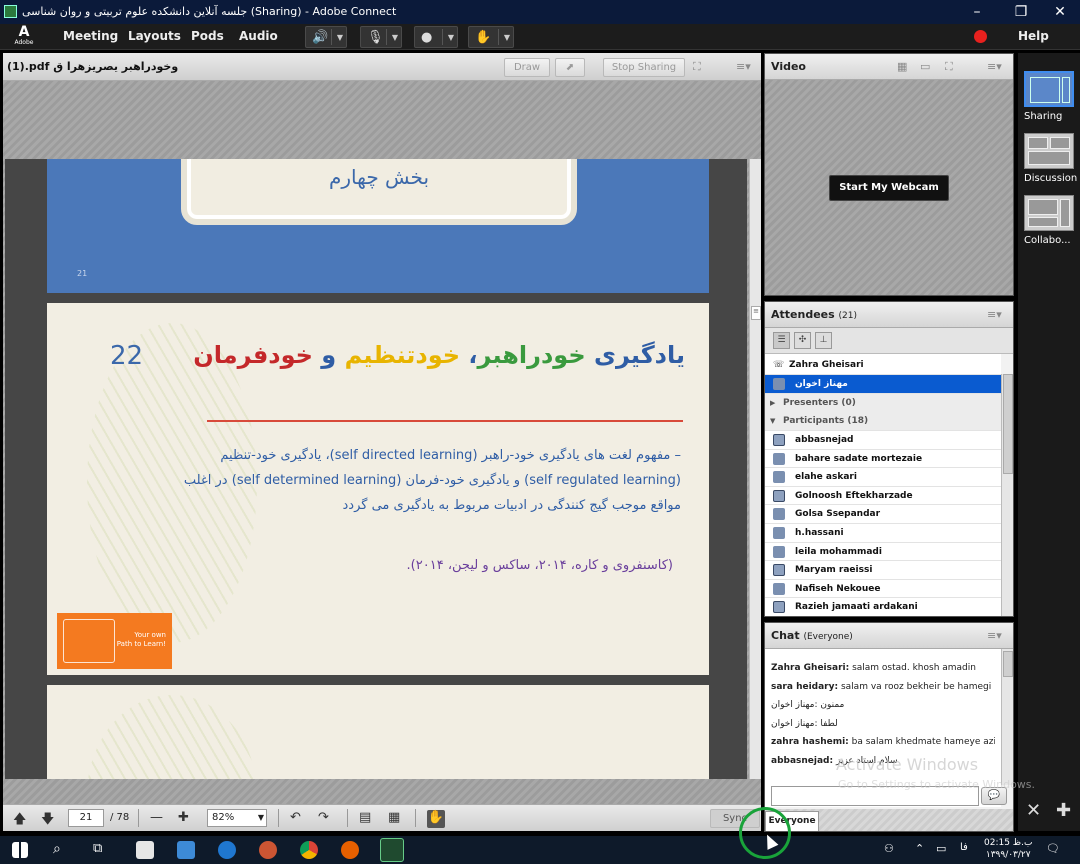  I want to click on language-indicator: فا, so click(964, 847).